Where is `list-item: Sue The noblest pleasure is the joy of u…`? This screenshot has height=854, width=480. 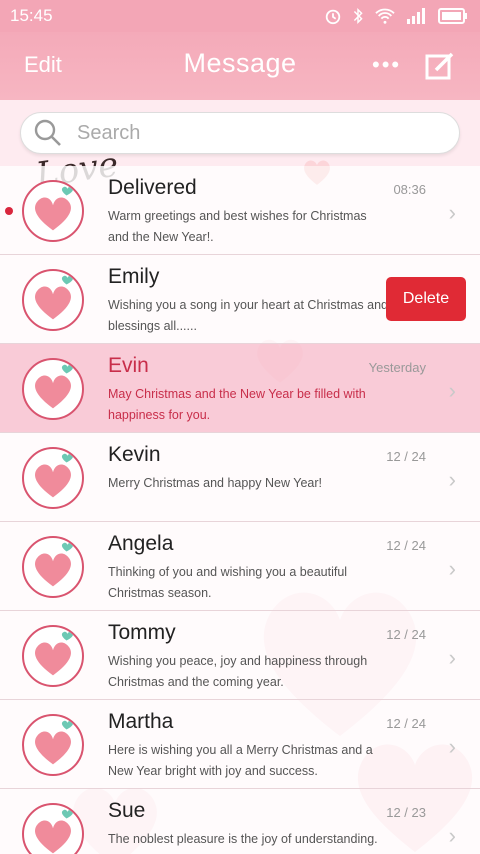 list-item: Sue The noblest pleasure is the joy of u… is located at coordinates (240, 821).